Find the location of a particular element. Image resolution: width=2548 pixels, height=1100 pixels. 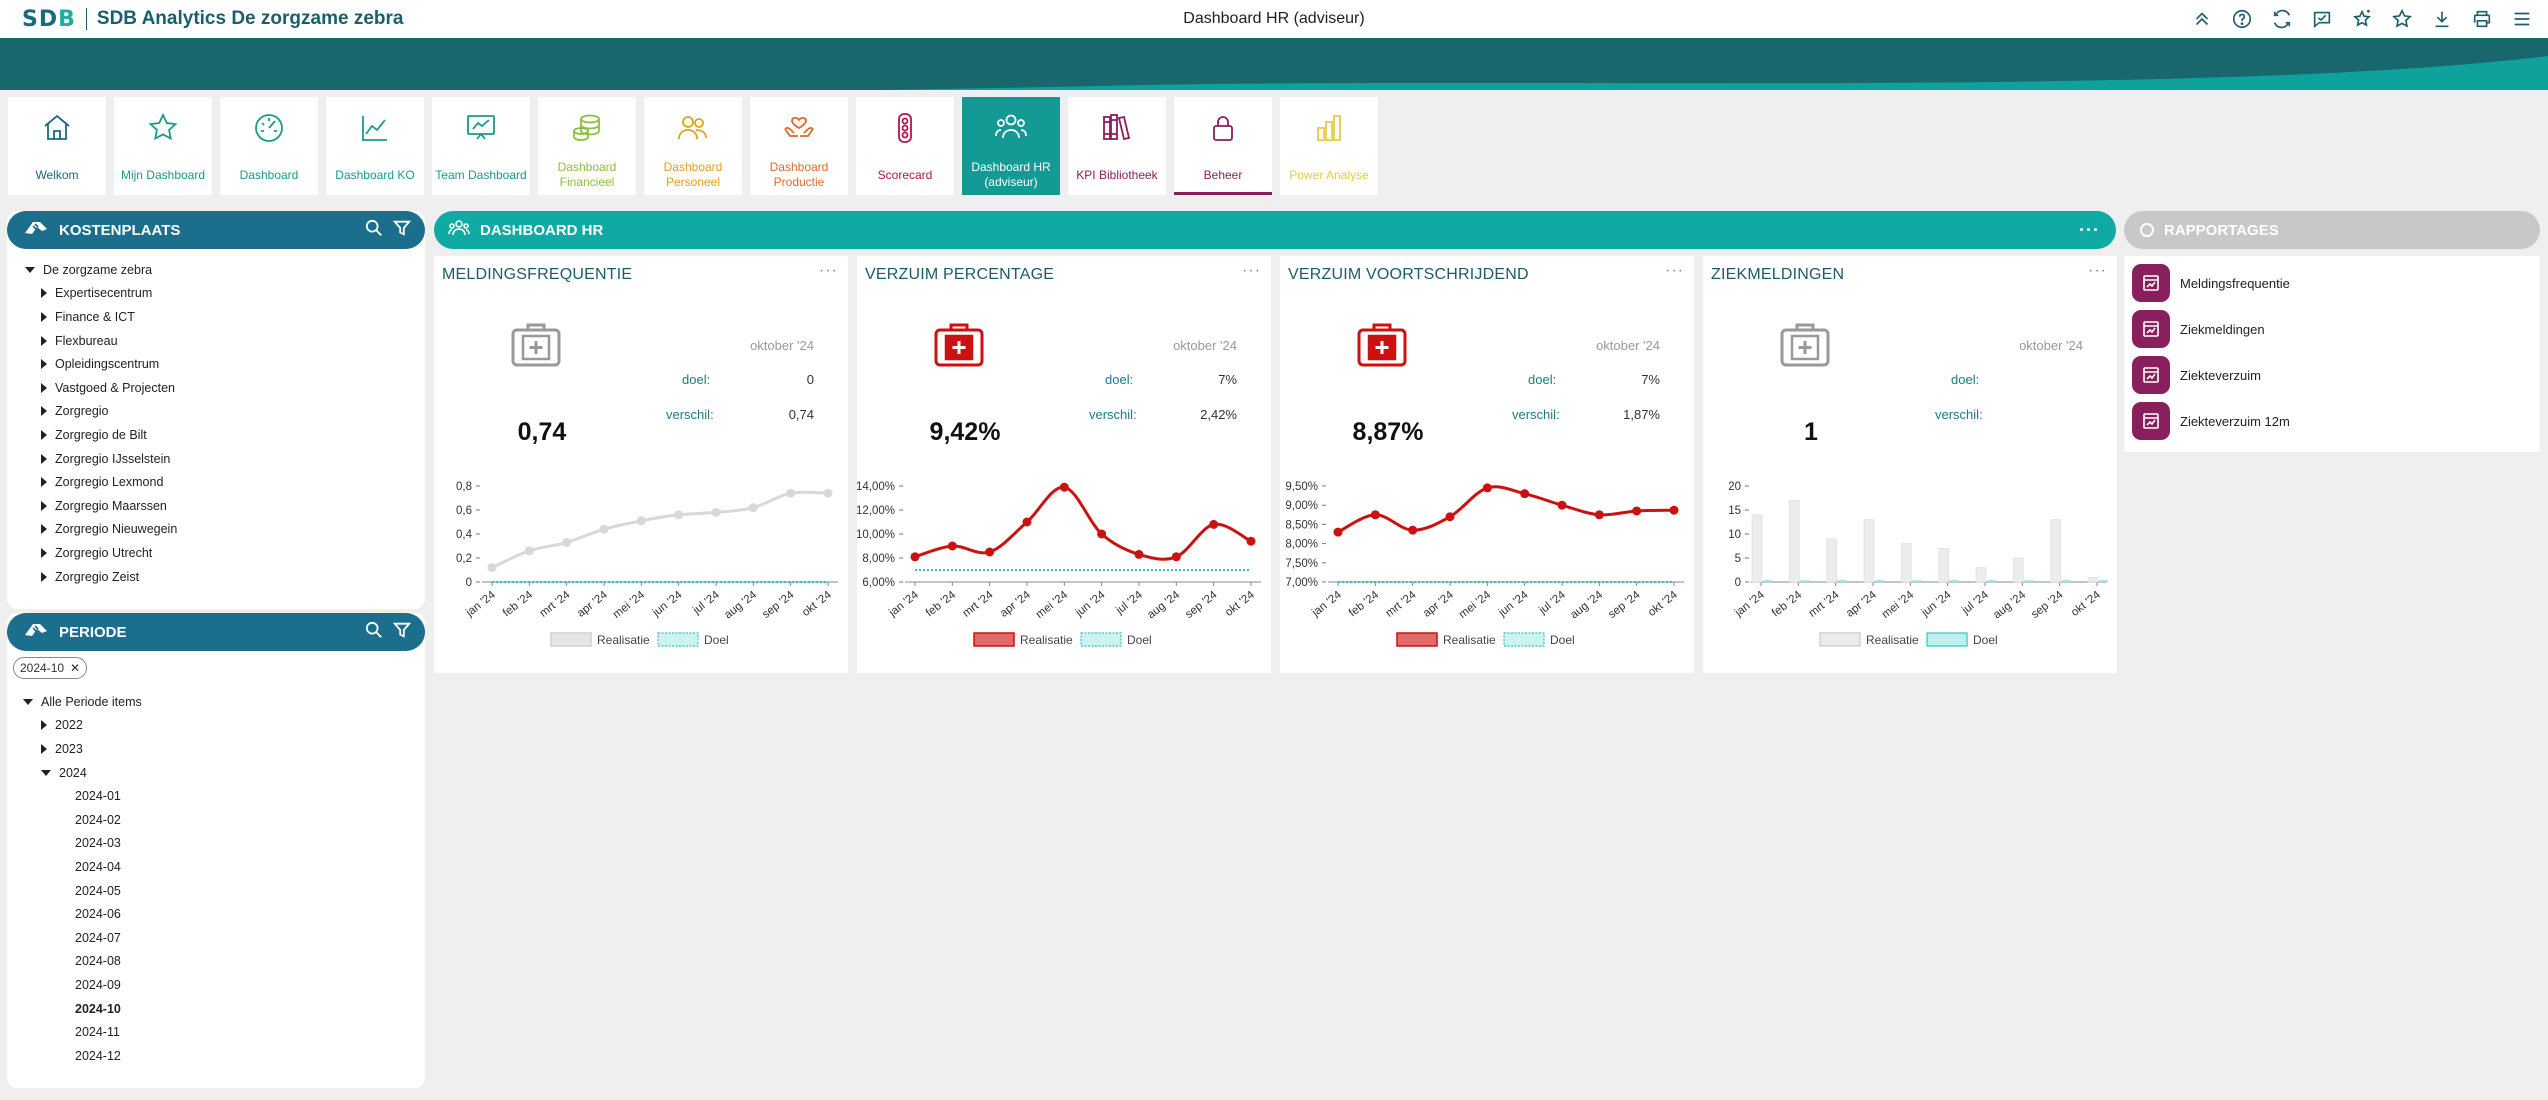

tree-node: Zorgregio is located at coordinates (220, 412).